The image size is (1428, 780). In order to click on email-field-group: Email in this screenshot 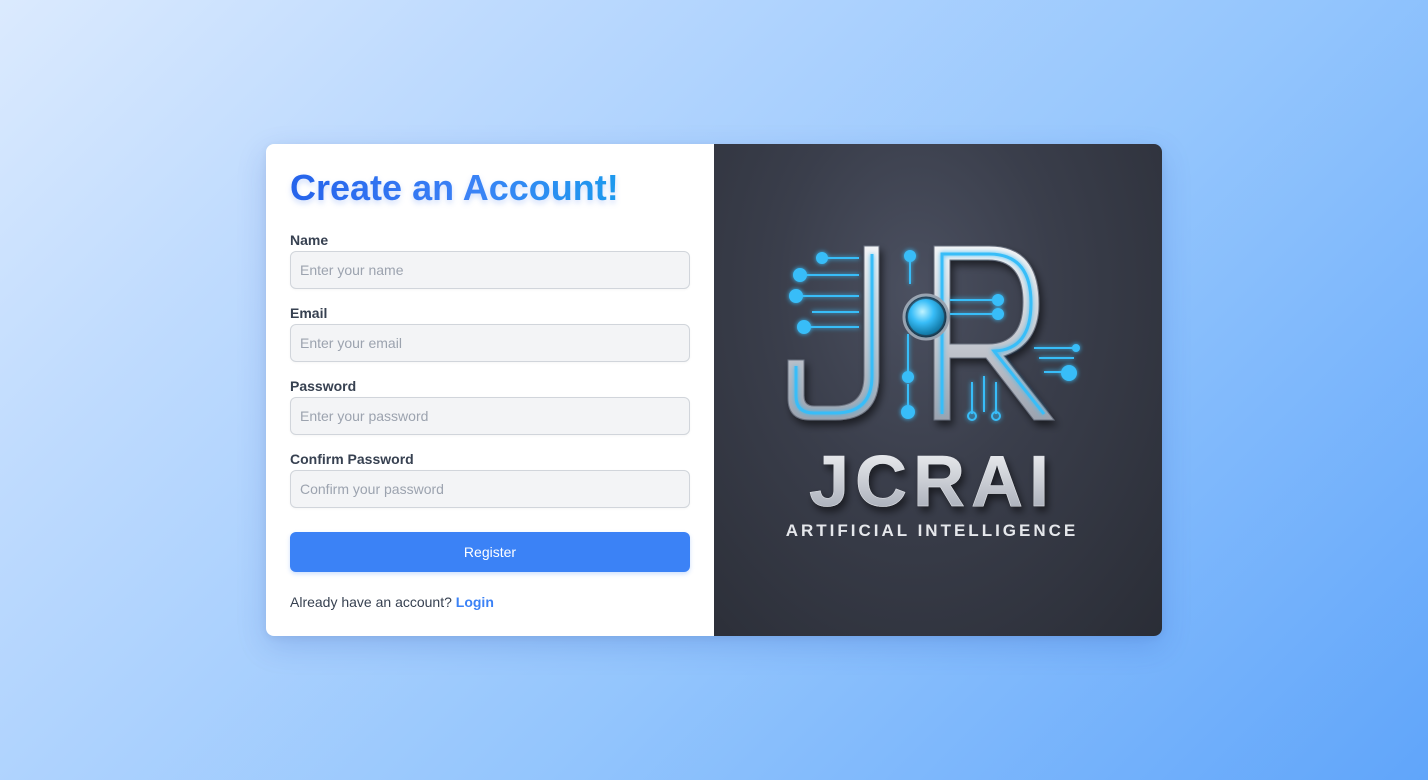, I will do `click(490, 333)`.